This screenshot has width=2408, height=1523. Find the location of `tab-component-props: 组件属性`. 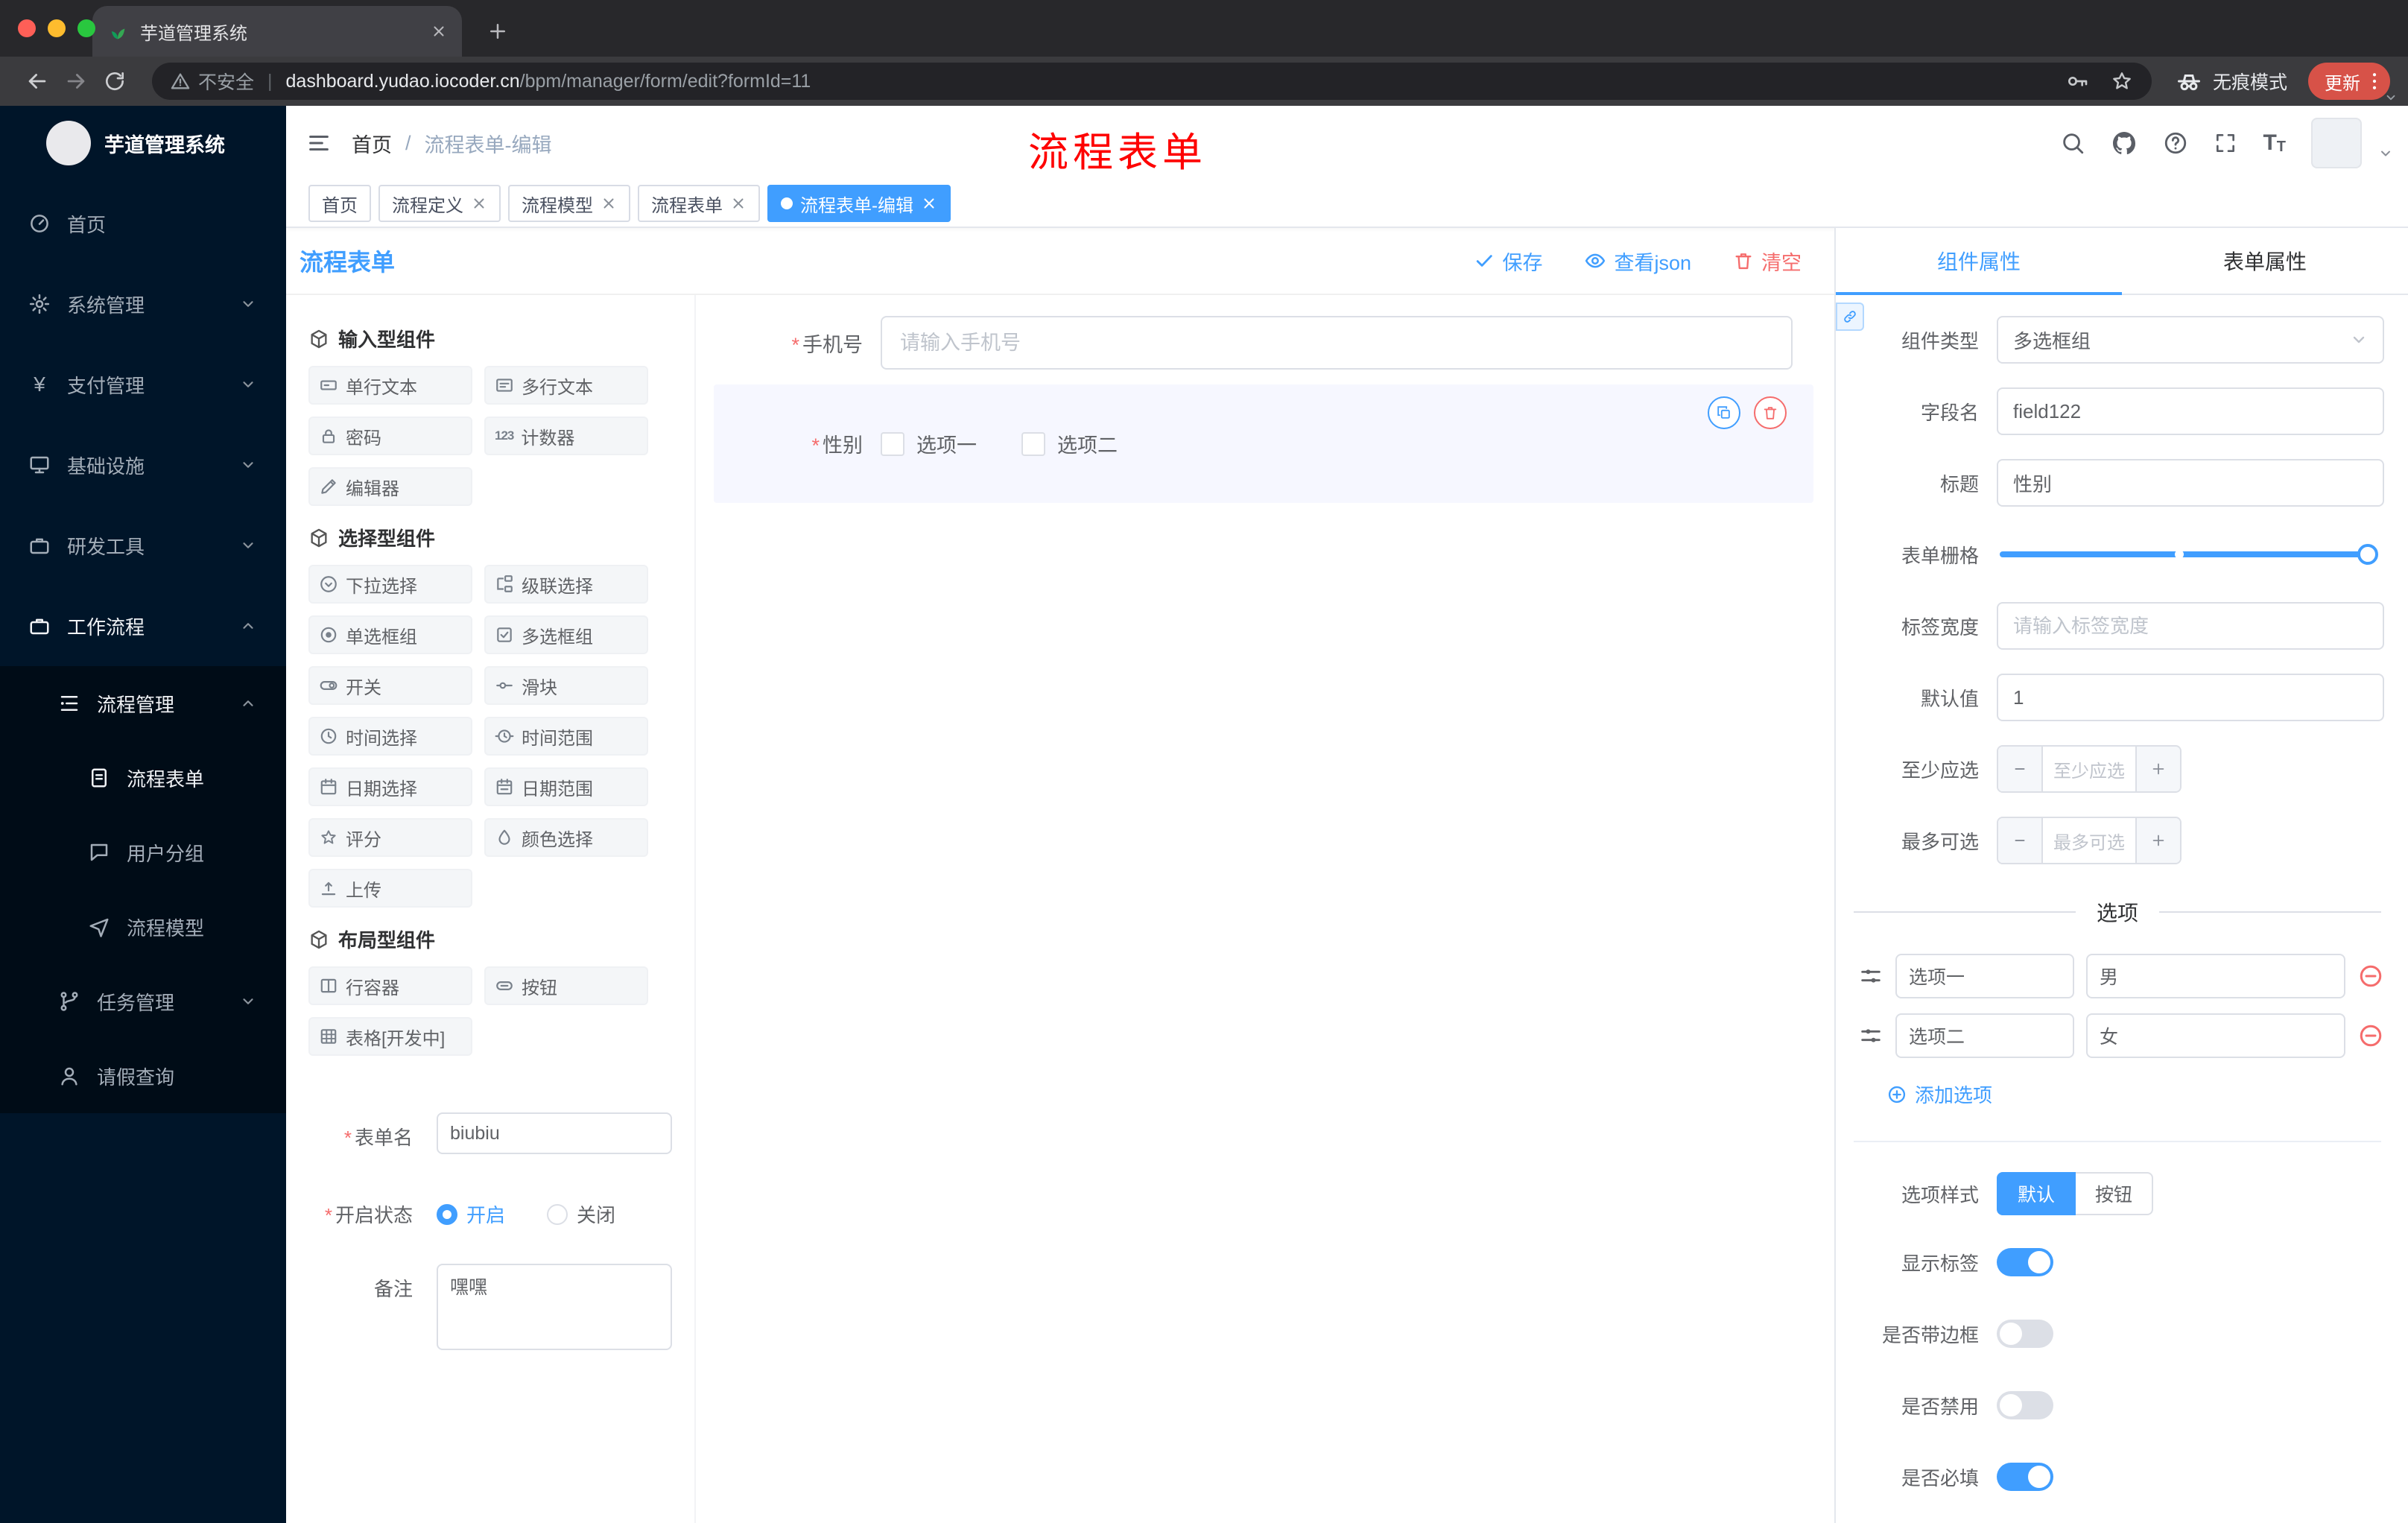

tab-component-props: 组件属性 is located at coordinates (1979, 262).